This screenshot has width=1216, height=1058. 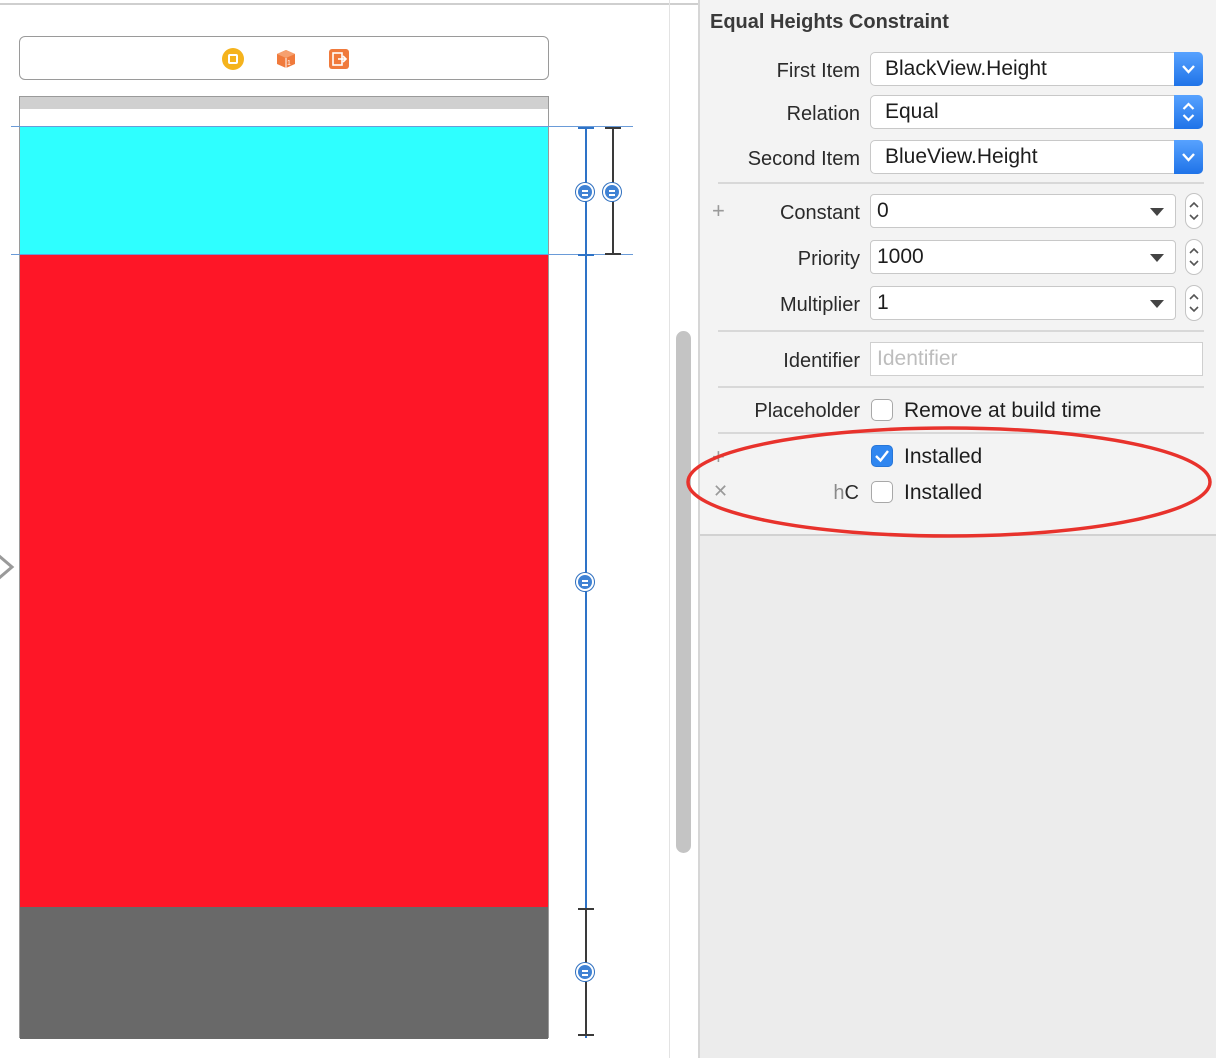 What do you see at coordinates (1003, 410) in the screenshot?
I see `remove-at-build-time-label: Remove at build time` at bounding box center [1003, 410].